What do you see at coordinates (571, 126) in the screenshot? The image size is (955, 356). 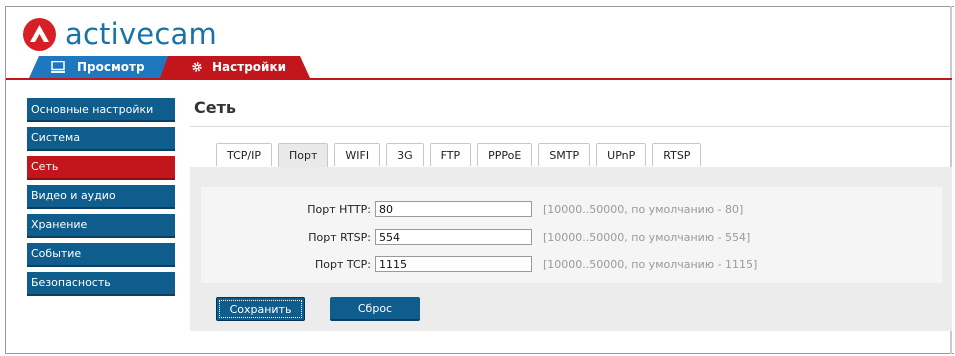 I see `title-divider` at bounding box center [571, 126].